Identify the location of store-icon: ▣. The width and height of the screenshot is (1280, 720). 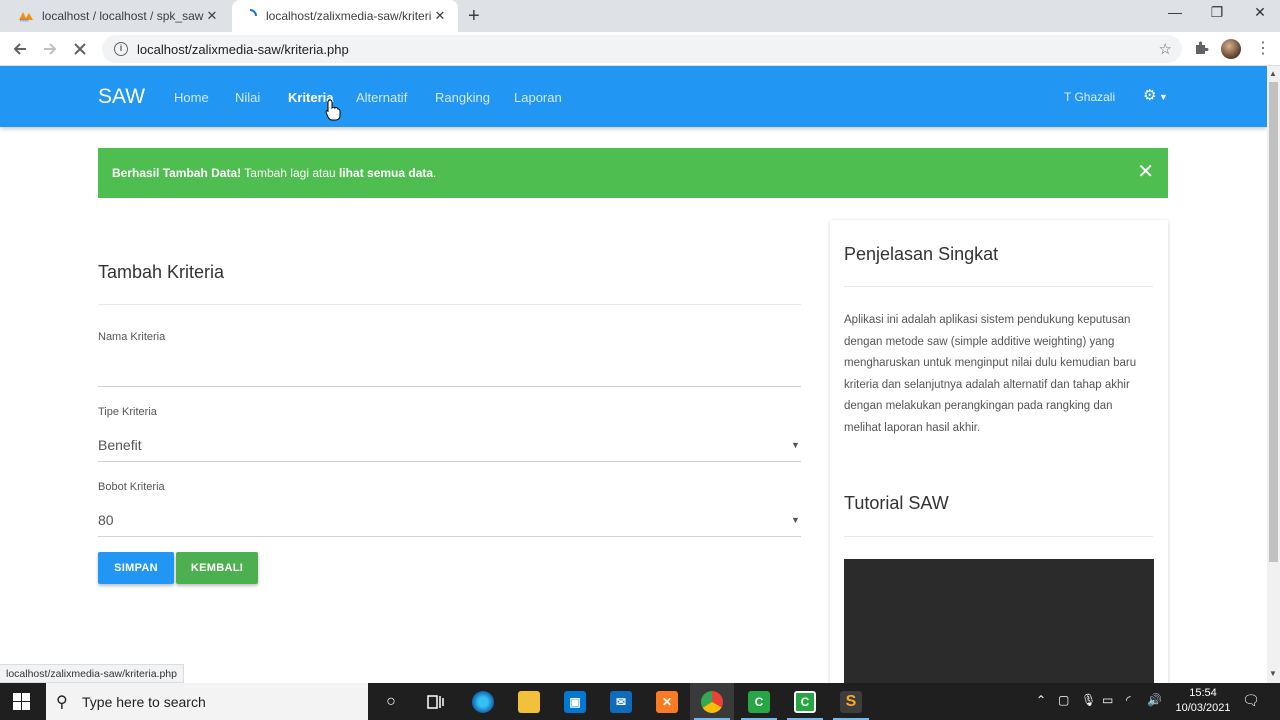
(575, 702).